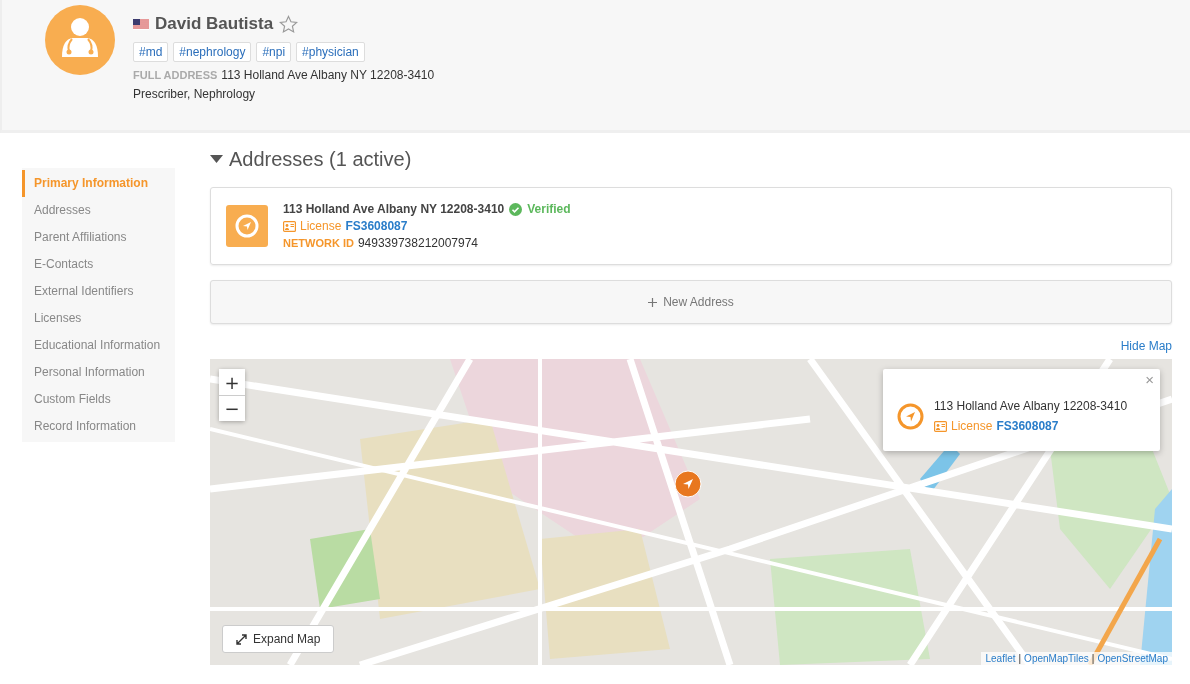  Describe the element at coordinates (98, 345) in the screenshot. I see `sidebar-item: Educational Information` at that location.